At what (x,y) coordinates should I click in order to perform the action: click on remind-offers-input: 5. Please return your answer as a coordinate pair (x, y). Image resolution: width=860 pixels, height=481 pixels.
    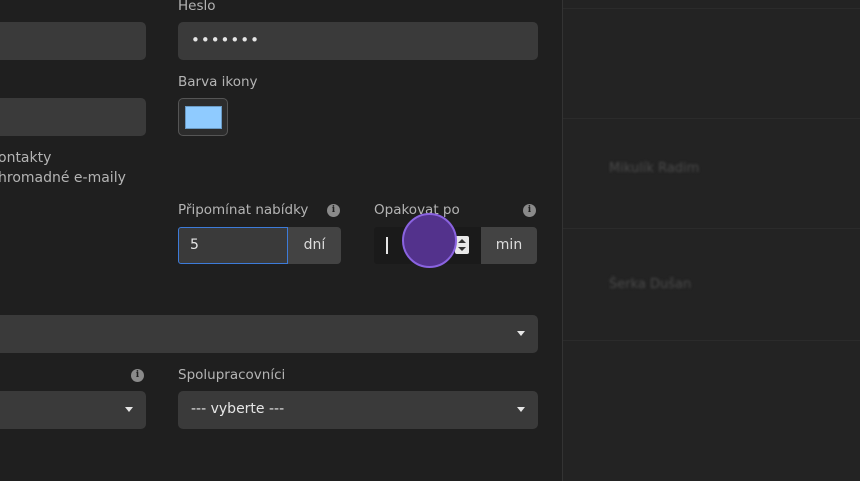
    Looking at the image, I should click on (233, 245).